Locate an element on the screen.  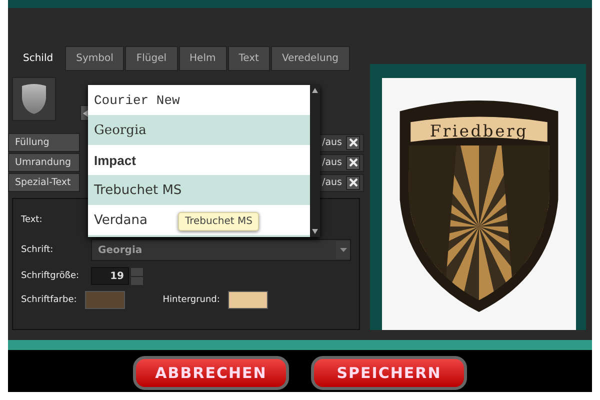
font-option: Impact is located at coordinates (115, 160).